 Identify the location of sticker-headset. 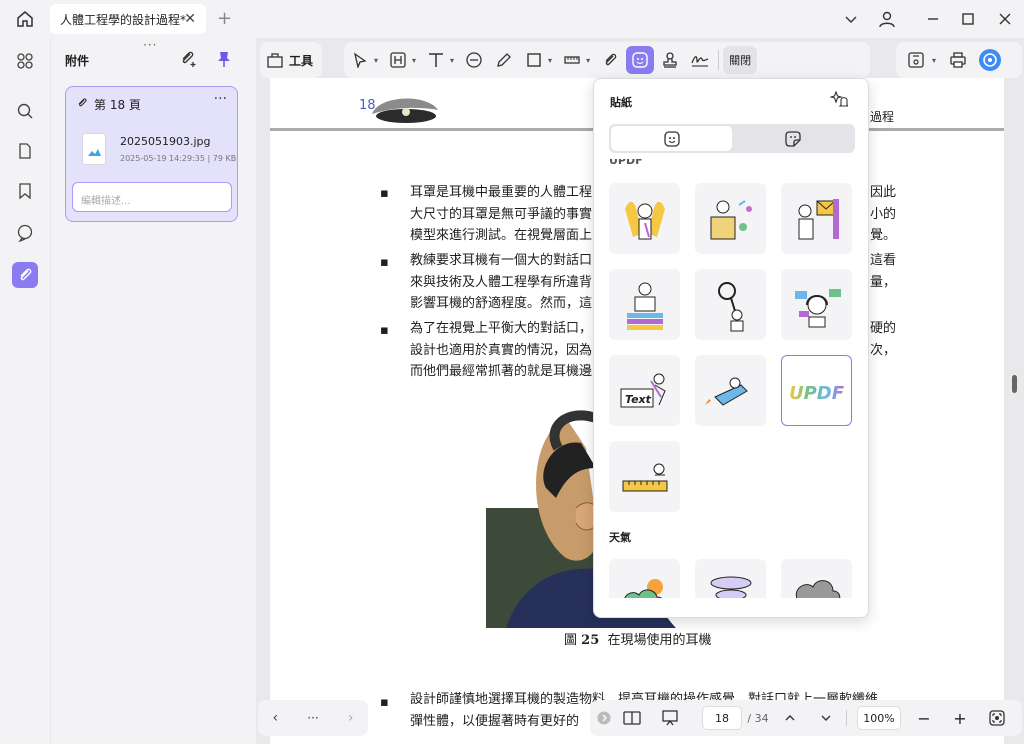
(816, 304).